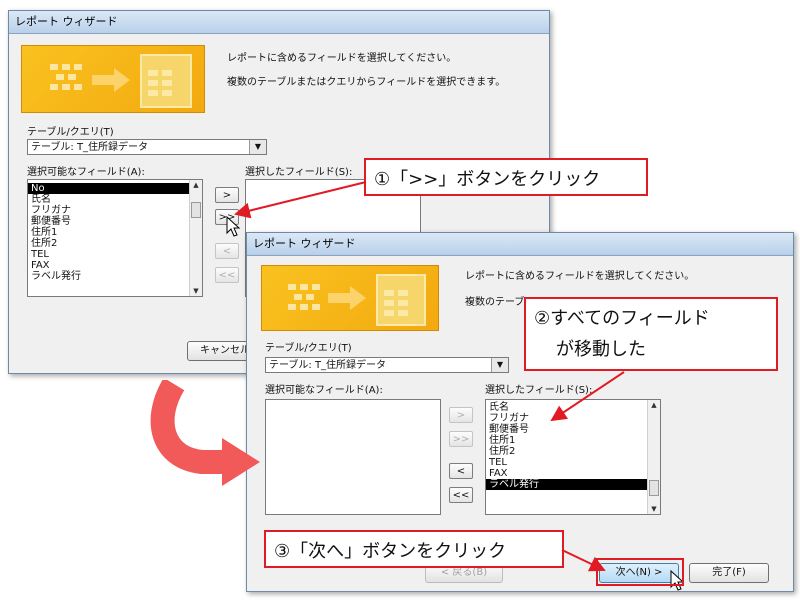 This screenshot has width=800, height=600. What do you see at coordinates (115, 188) in the screenshot?
I see `list-item: No` at bounding box center [115, 188].